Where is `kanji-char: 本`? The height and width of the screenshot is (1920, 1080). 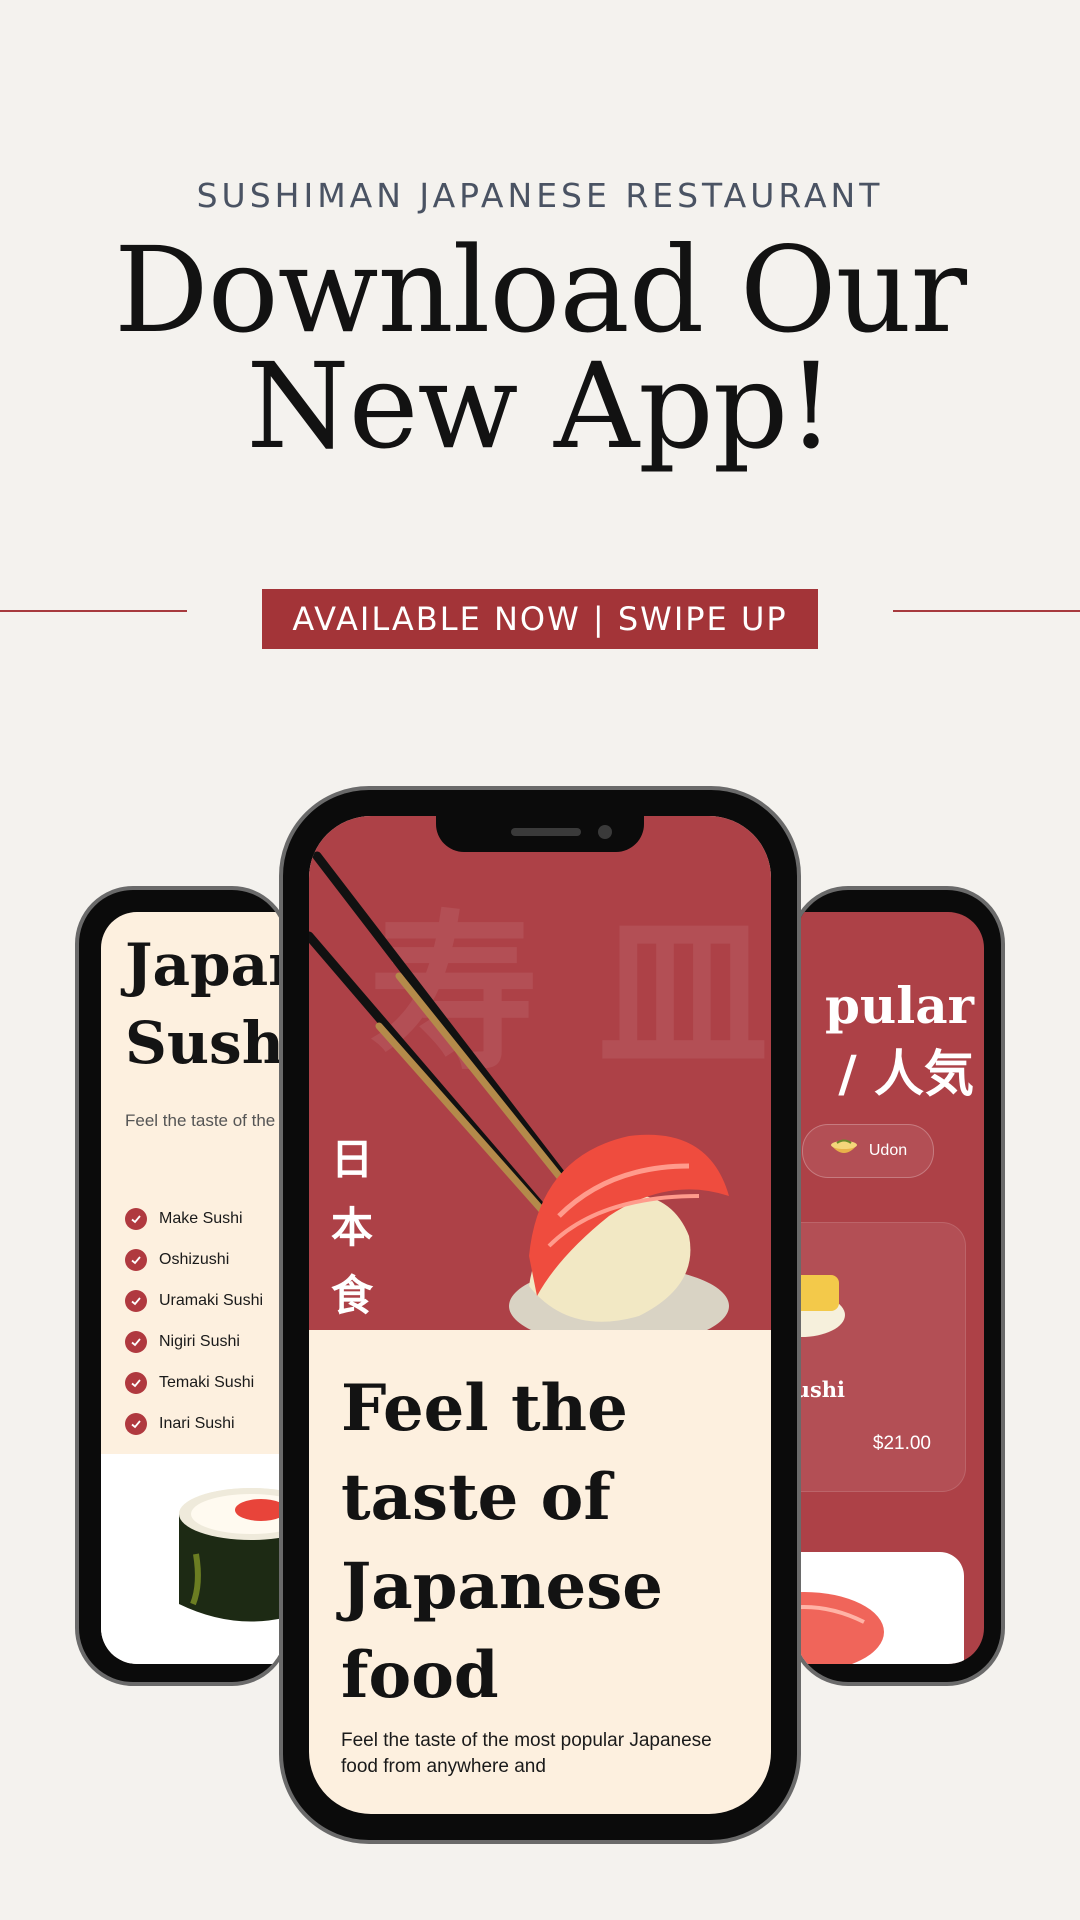
kanji-char: 本 is located at coordinates (351, 1227).